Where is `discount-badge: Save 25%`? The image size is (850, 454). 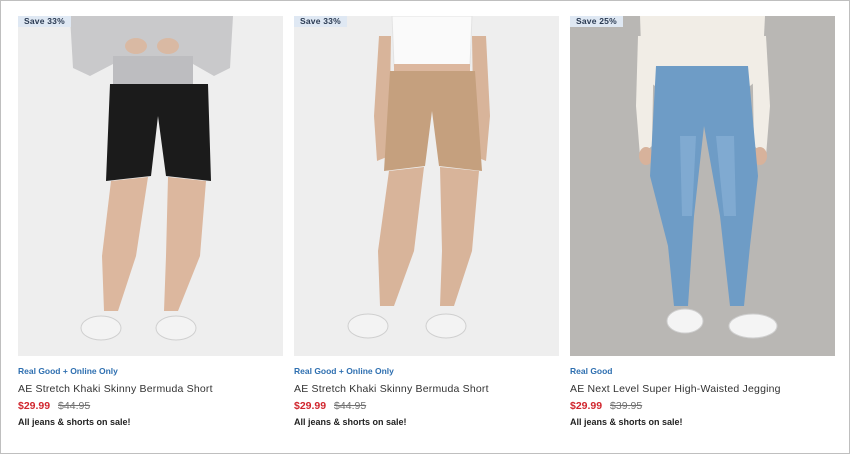
discount-badge: Save 25% is located at coordinates (596, 21).